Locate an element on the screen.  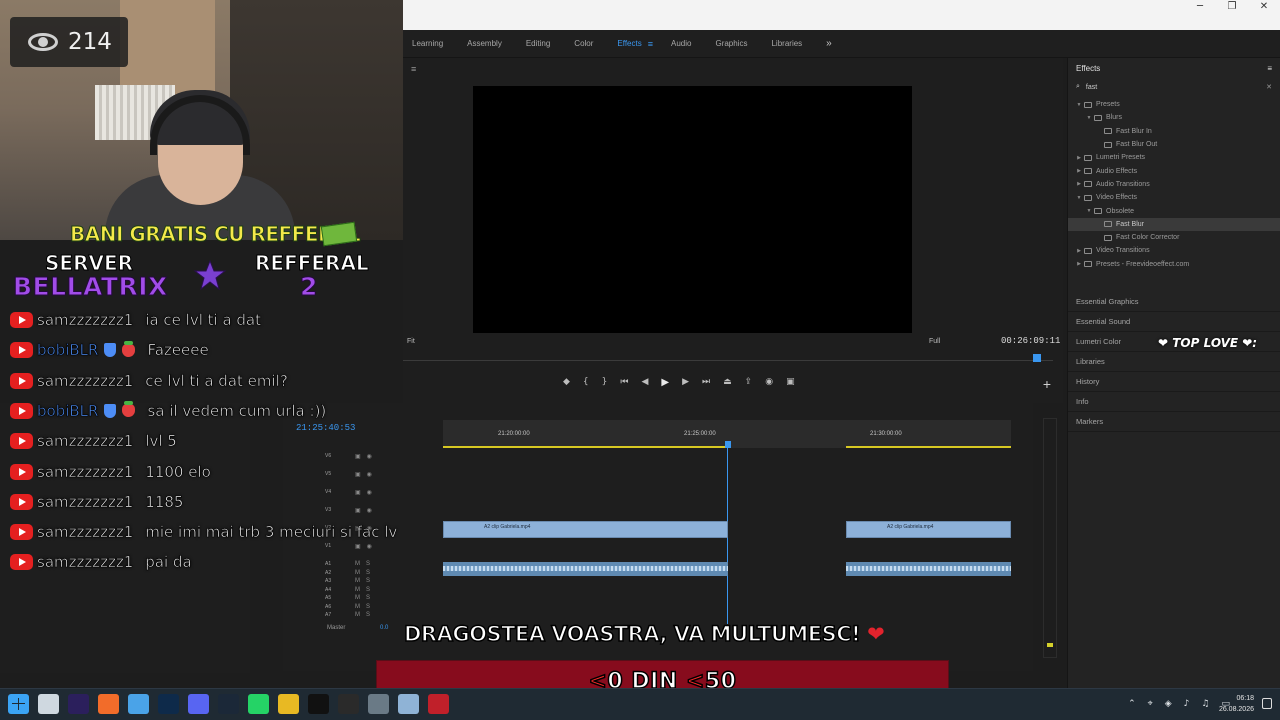
effects-search: ⌕ fast ✕ is located at coordinates (1174, 87).